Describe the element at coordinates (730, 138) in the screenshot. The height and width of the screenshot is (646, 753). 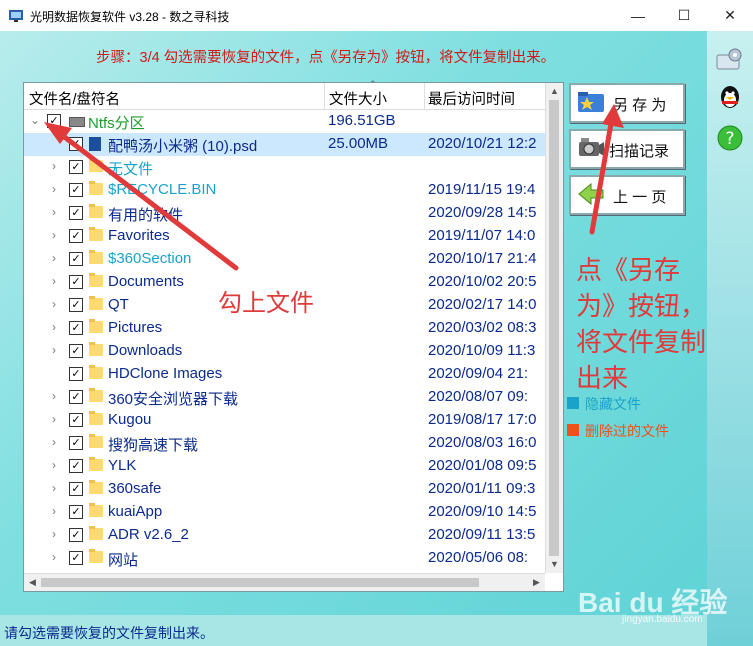
I see `help-question-icon: ?` at that location.